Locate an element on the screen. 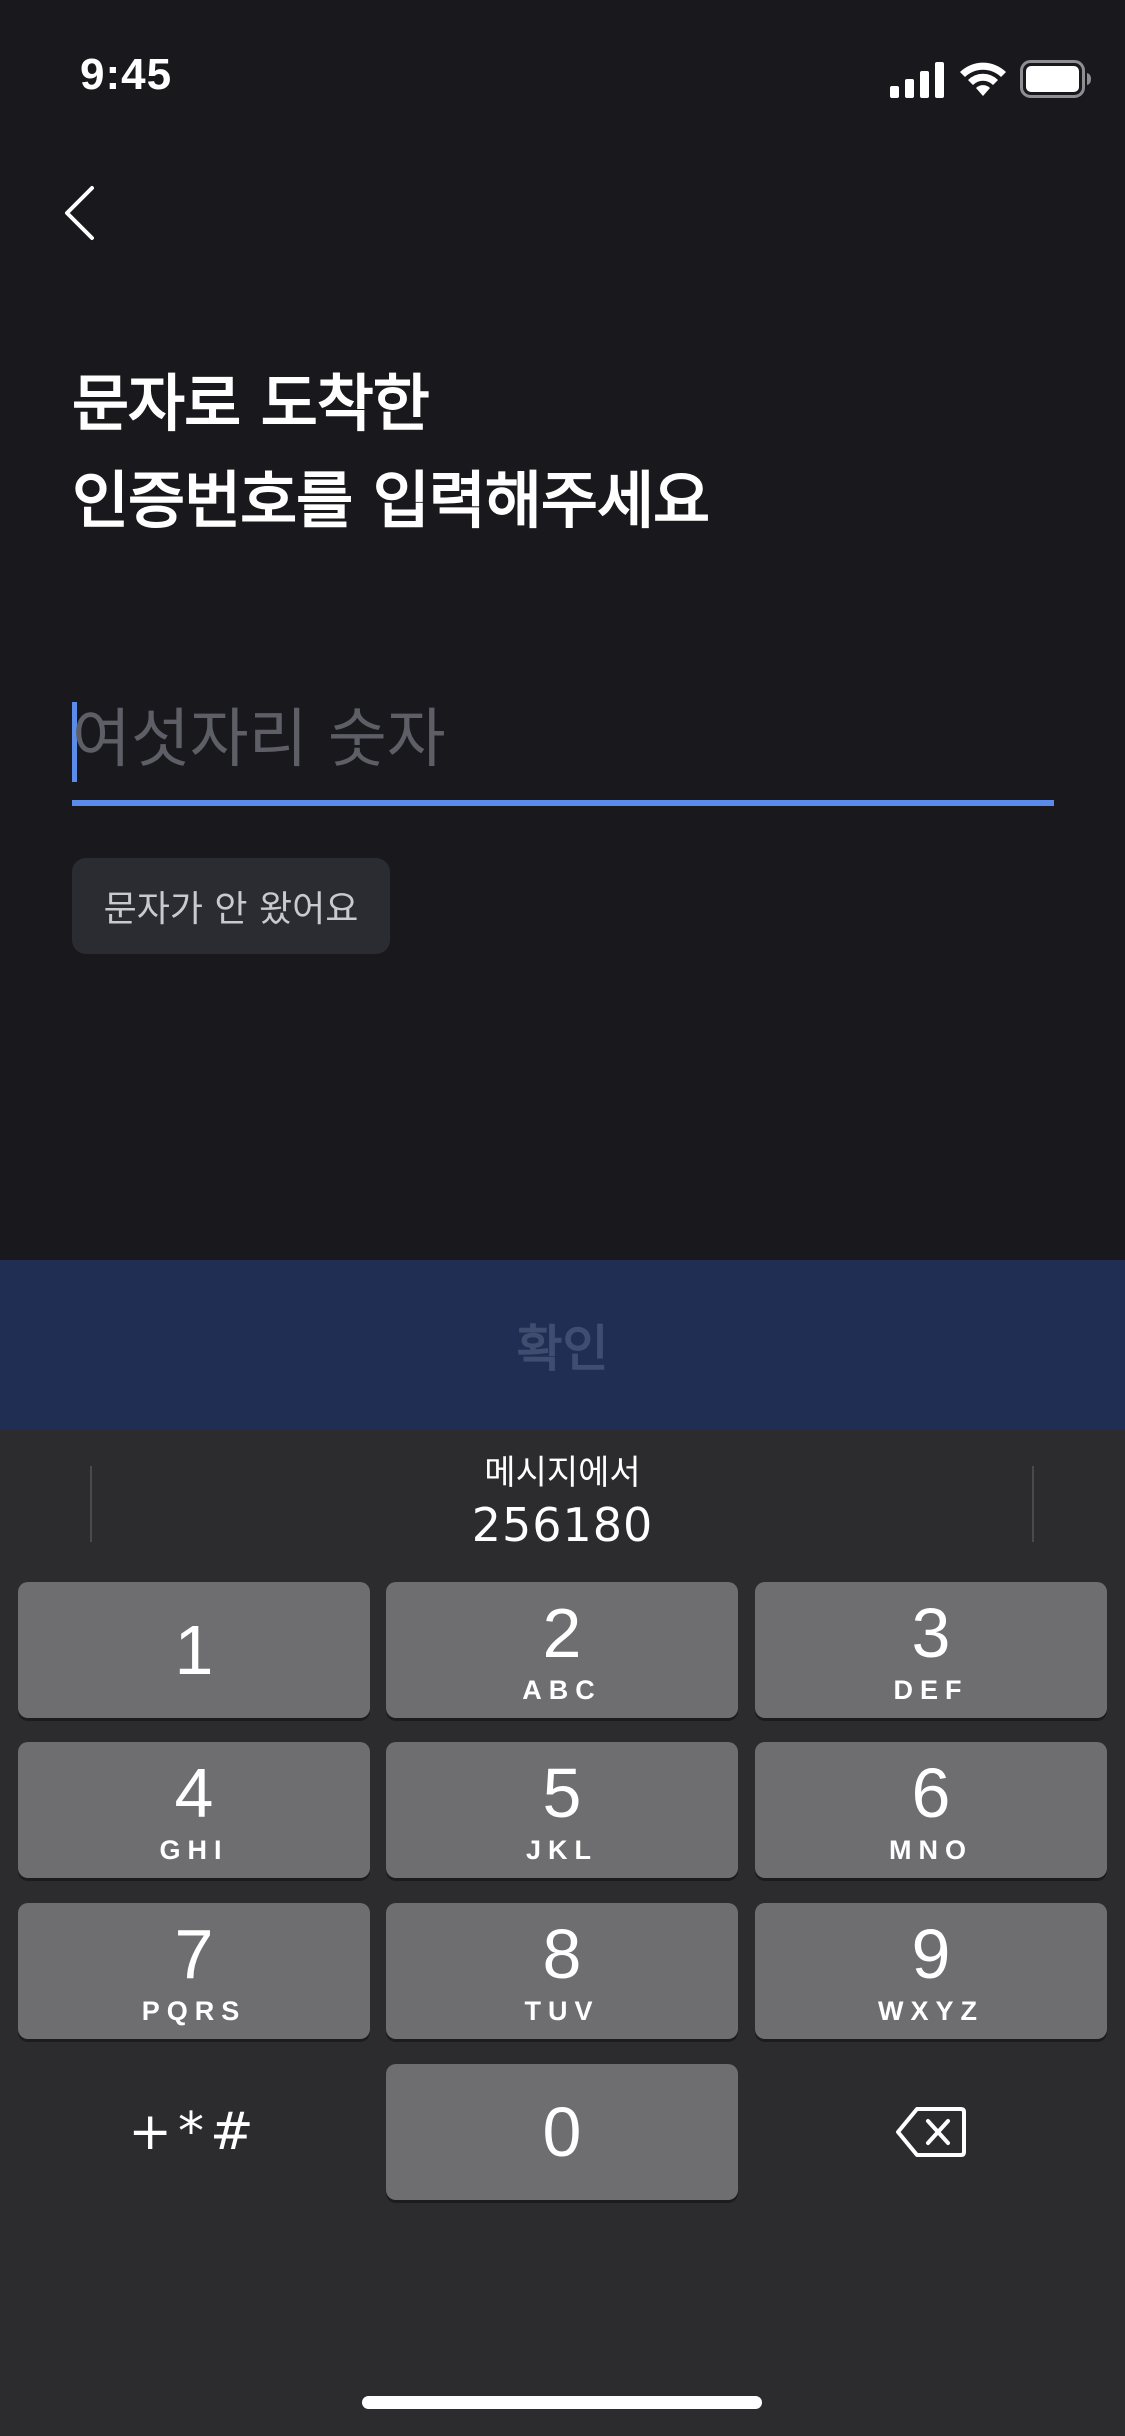 This screenshot has width=1125, height=2436. chevron-left-icon is located at coordinates (79, 213).